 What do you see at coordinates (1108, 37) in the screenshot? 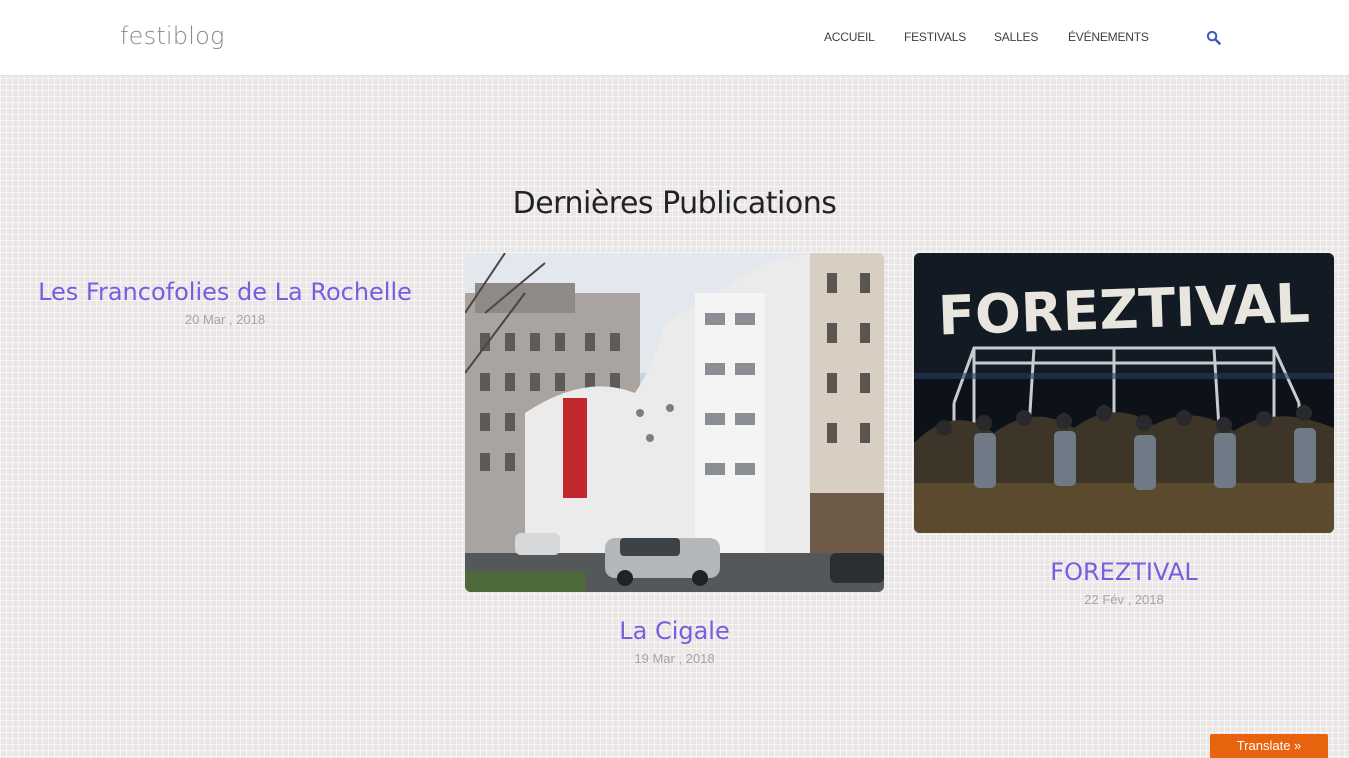
I see `nav-item-evenements: ÉVÉNEMENTS` at bounding box center [1108, 37].